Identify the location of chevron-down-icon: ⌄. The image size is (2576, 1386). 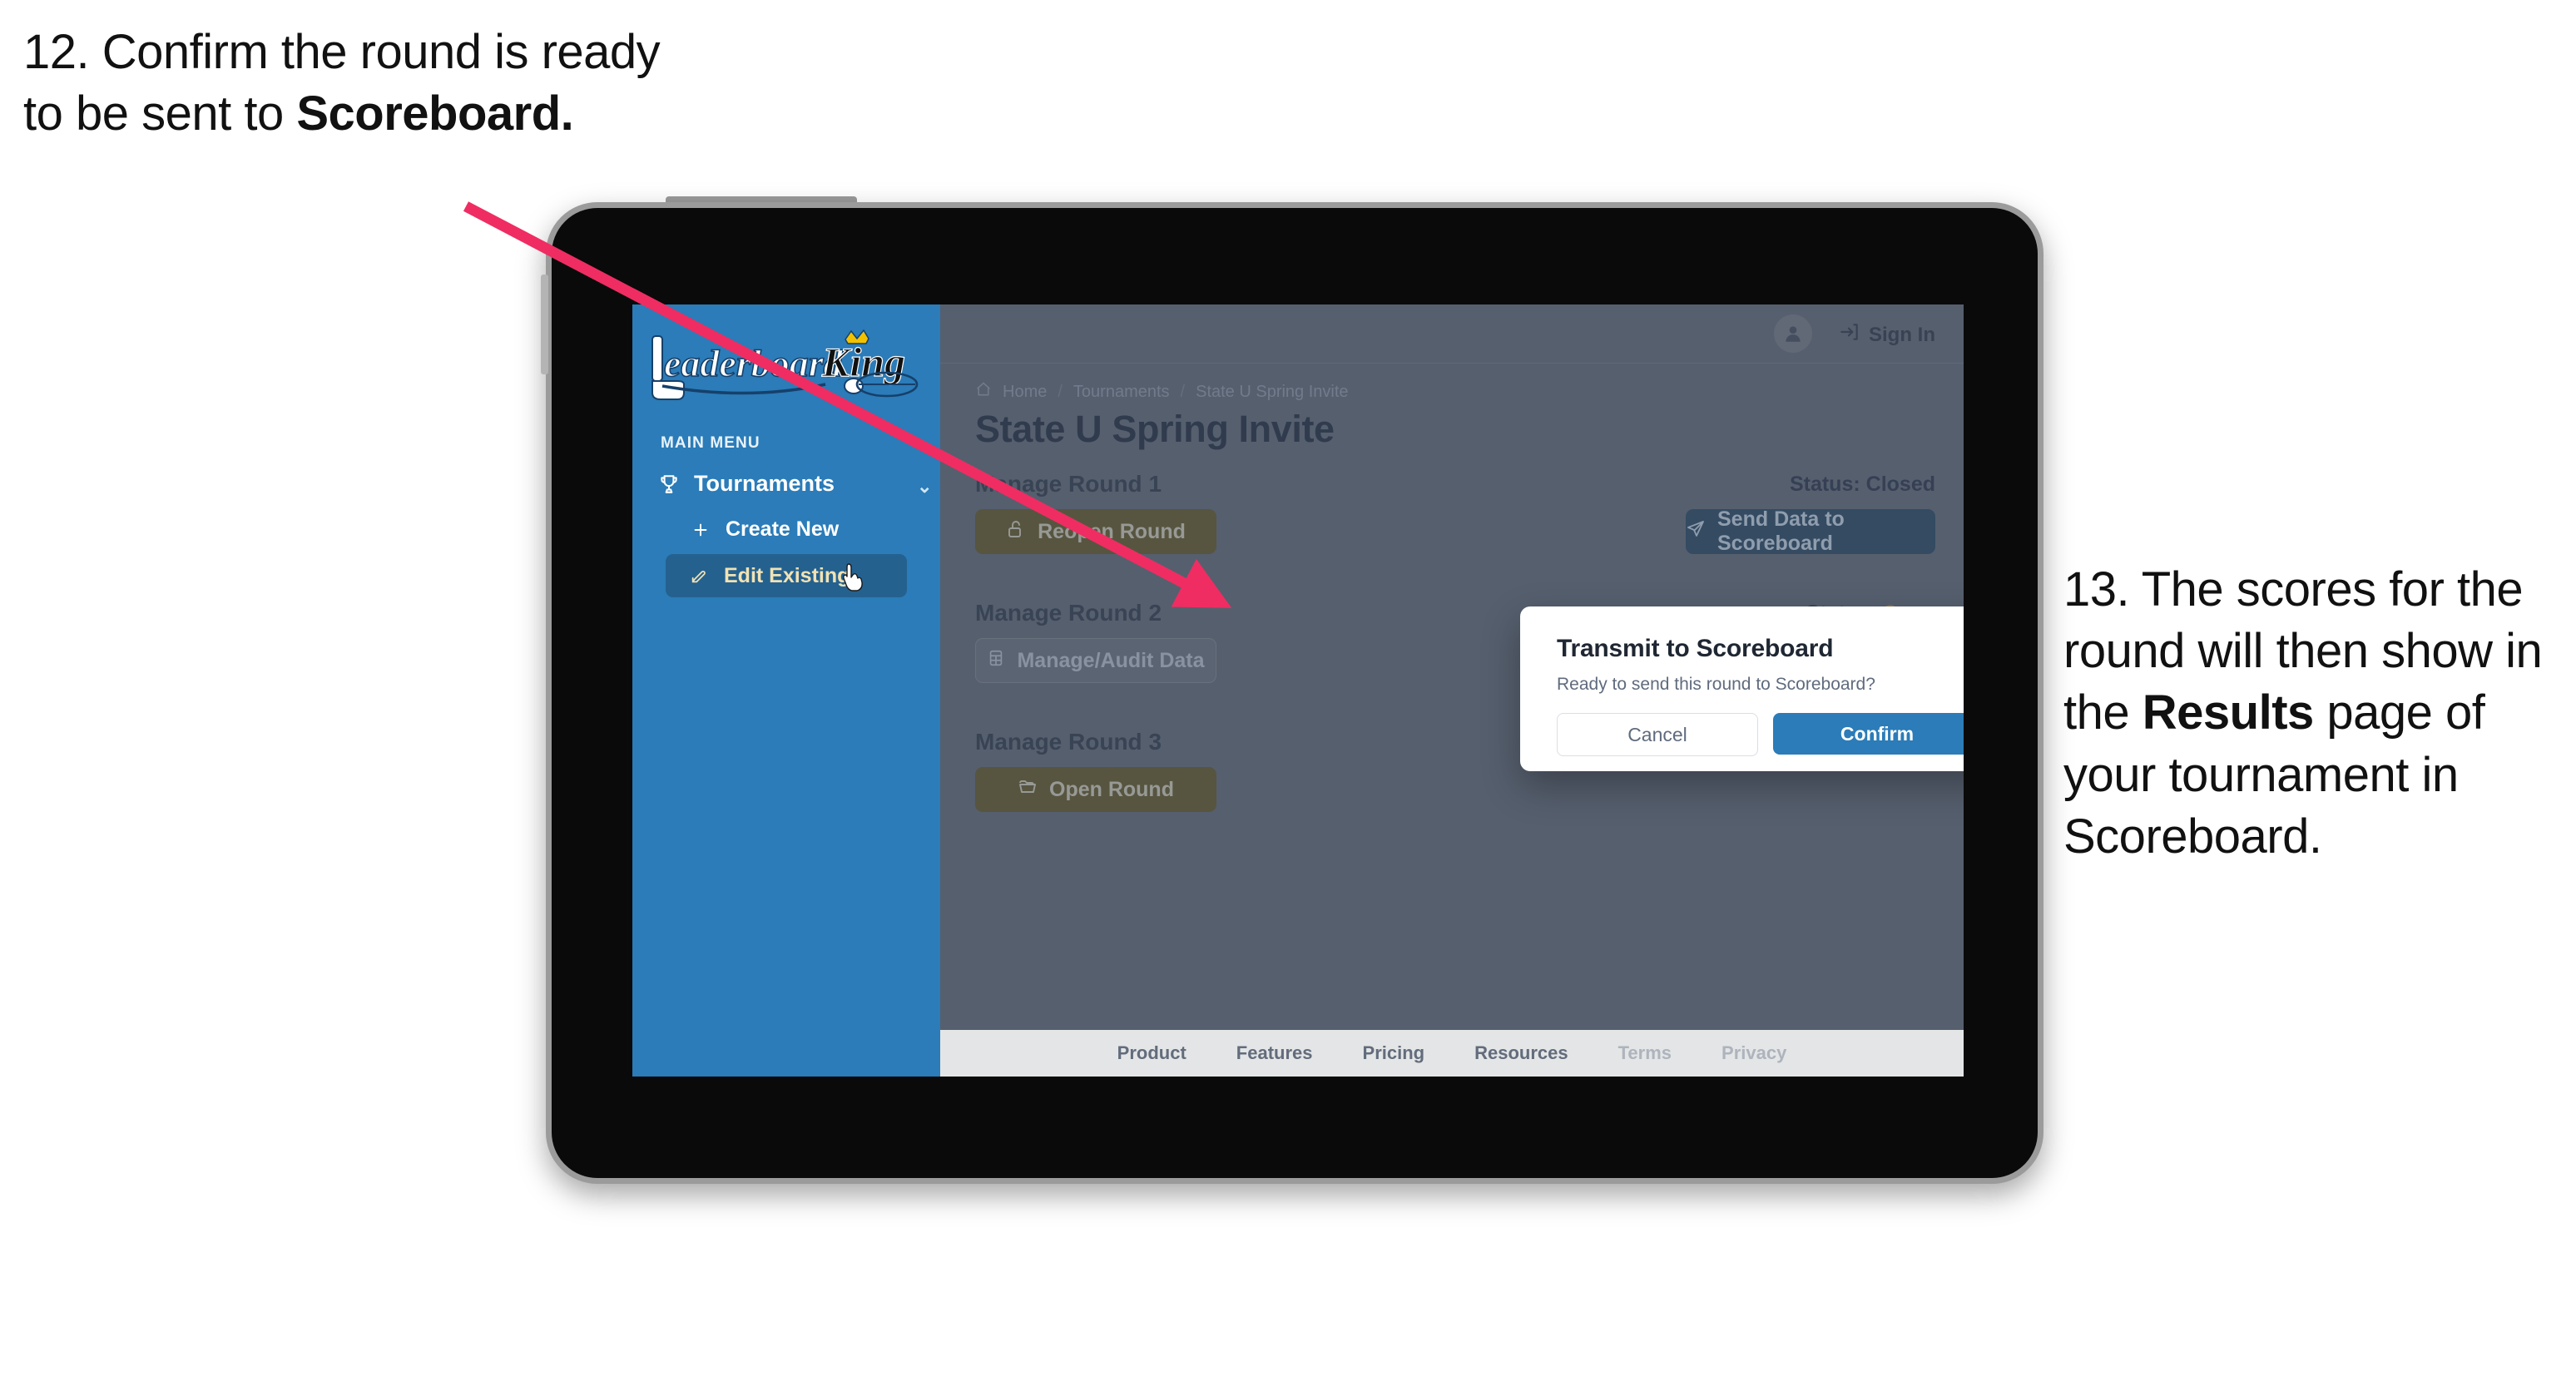
(924, 487).